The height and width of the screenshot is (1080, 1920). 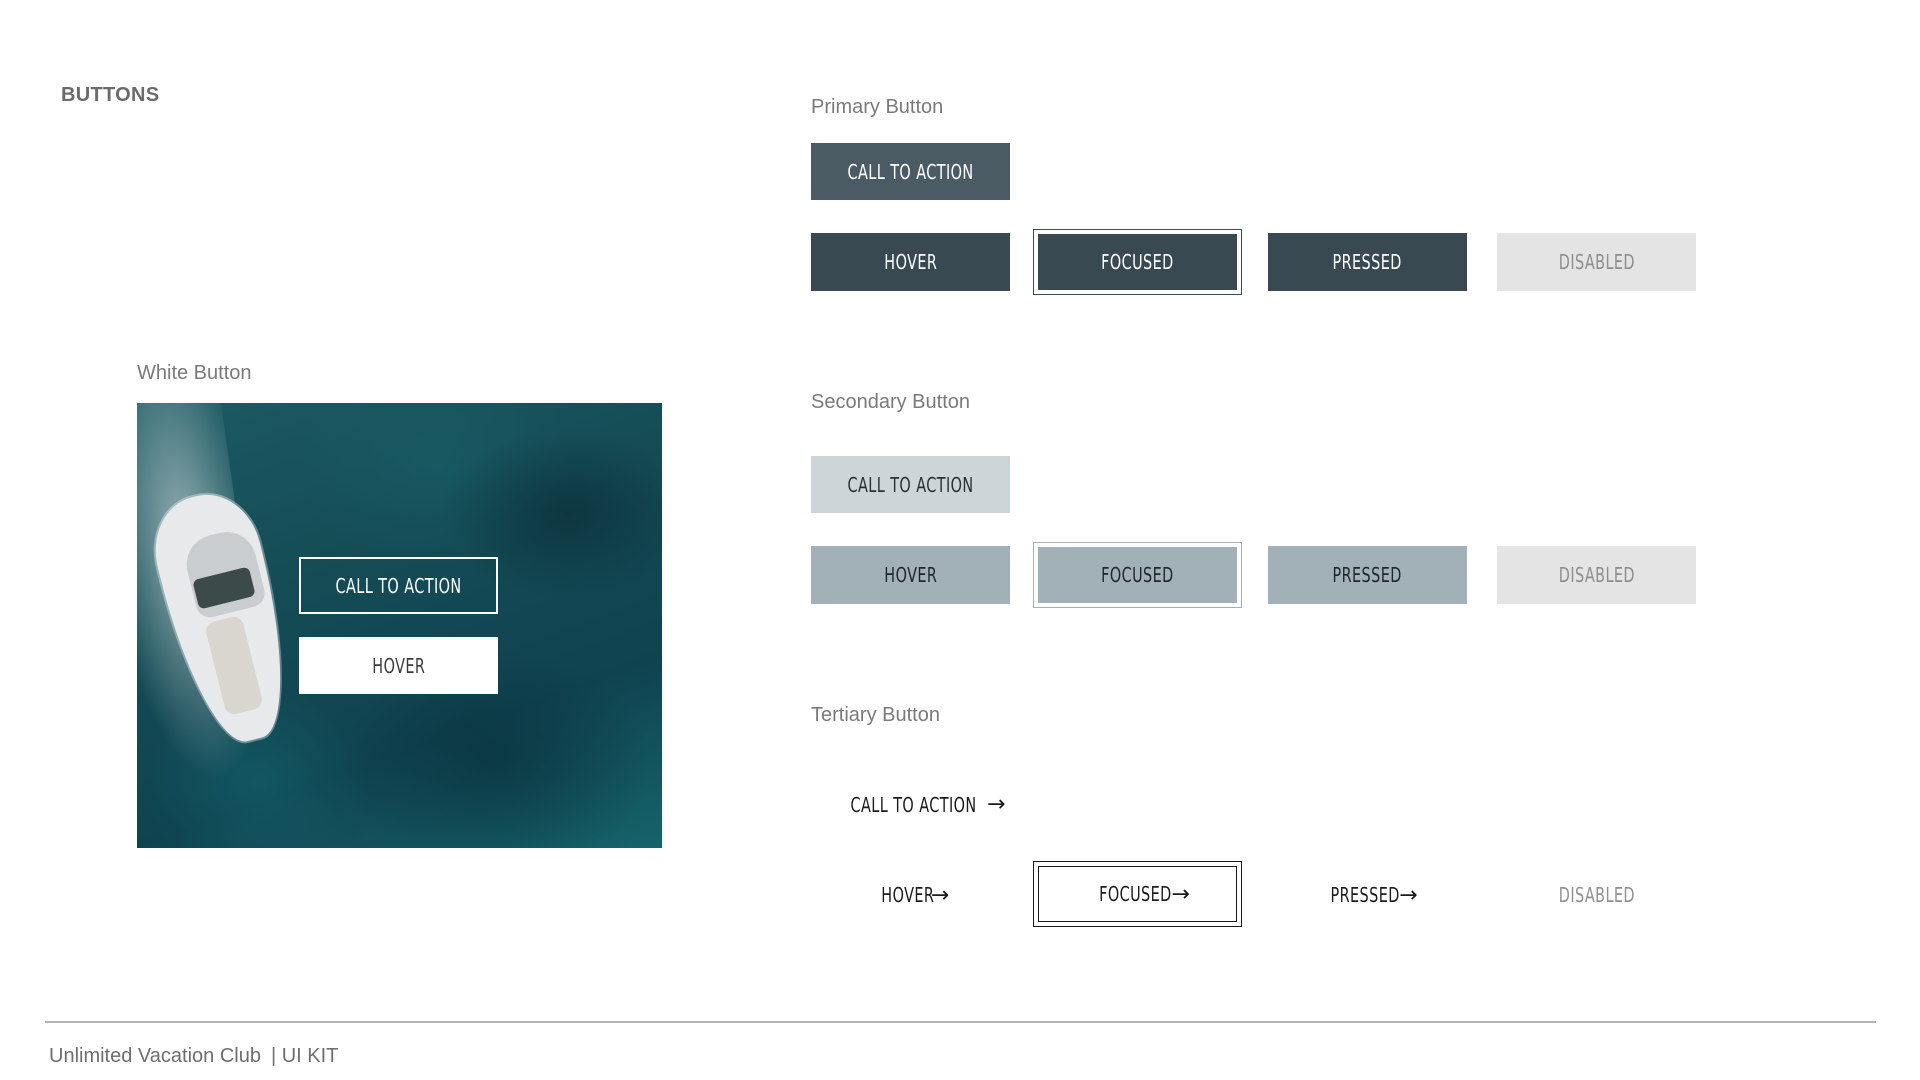 I want to click on tertiary-button-label: Tertiary Button, so click(x=875, y=715).